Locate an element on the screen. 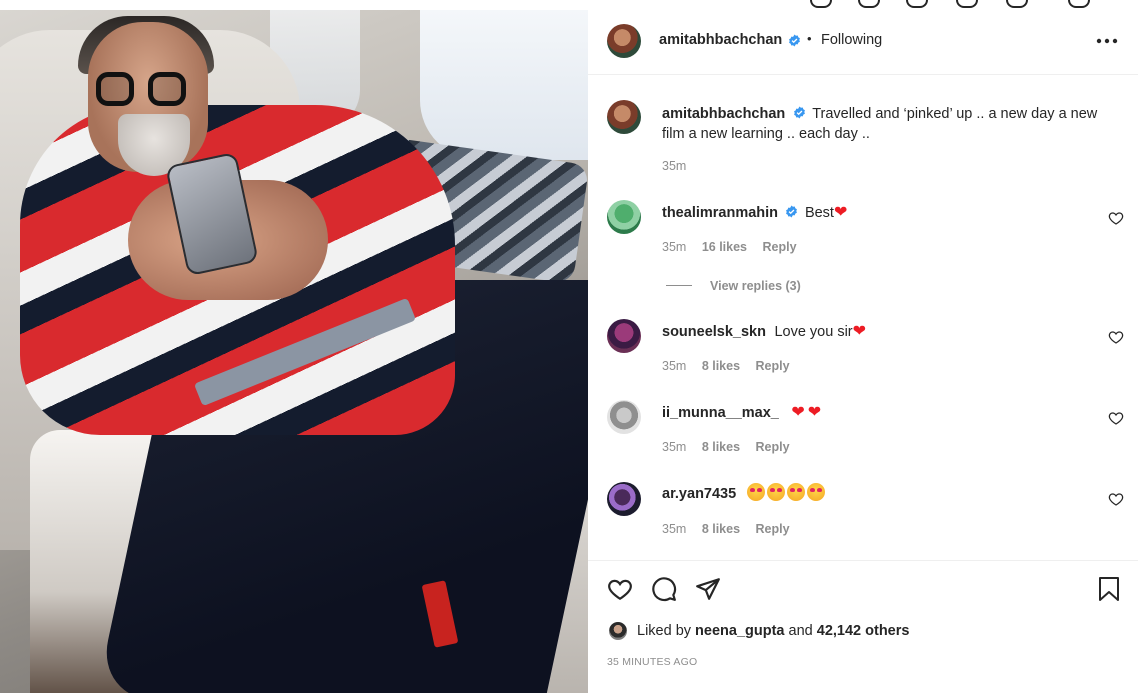 This screenshot has height=693, width=1138. comment-item: souneelsk_skn Love you sir❤ is located at coordinates (764, 331).